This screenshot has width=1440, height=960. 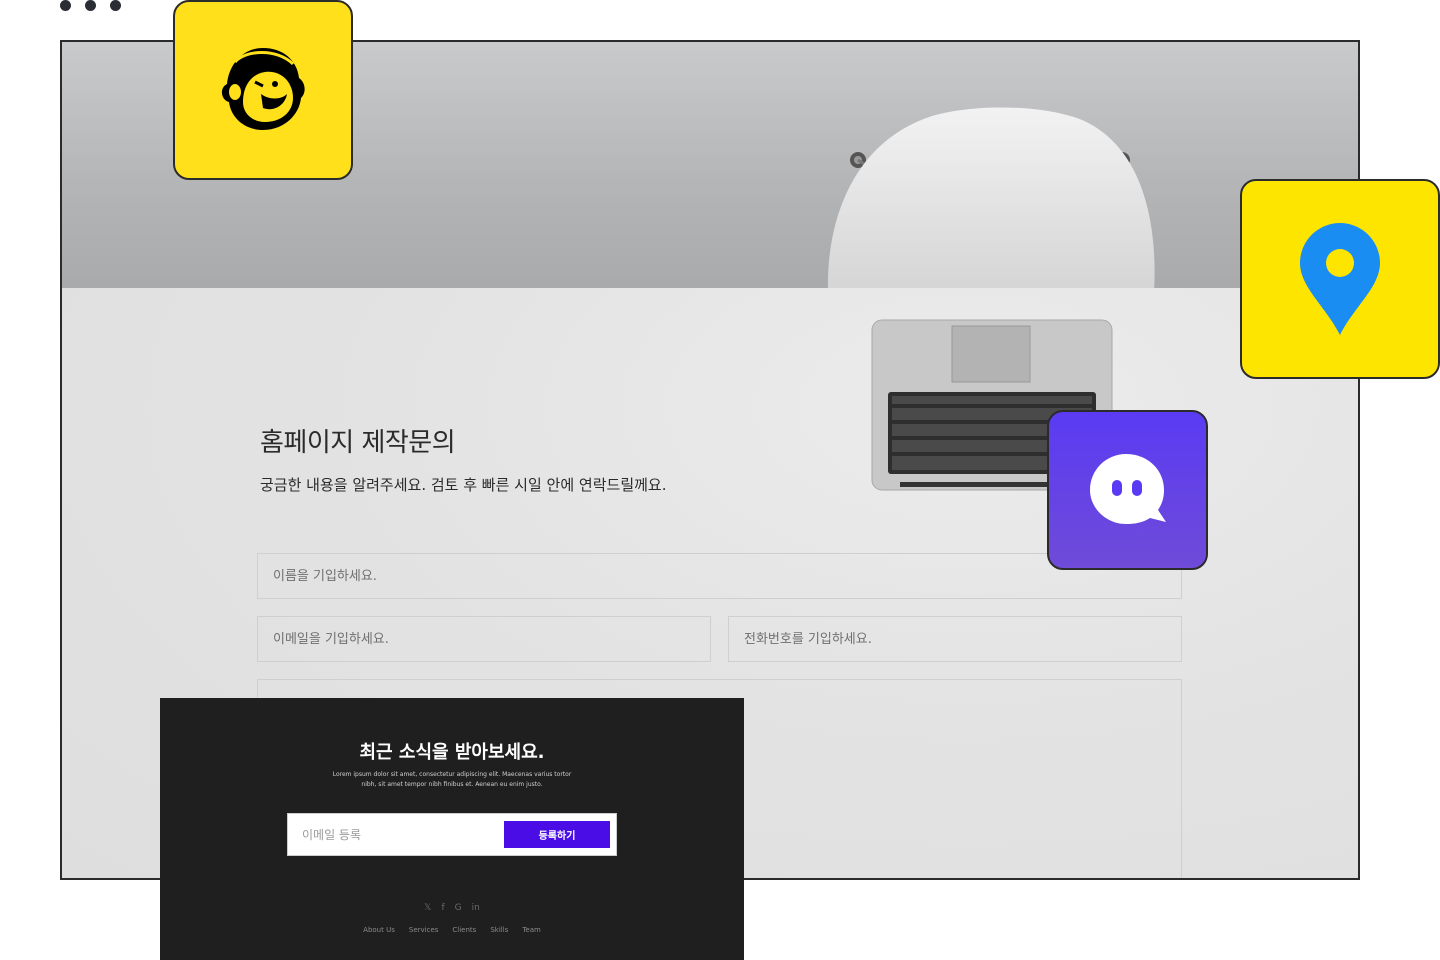 I want to click on window-dots, so click(x=90, y=5).